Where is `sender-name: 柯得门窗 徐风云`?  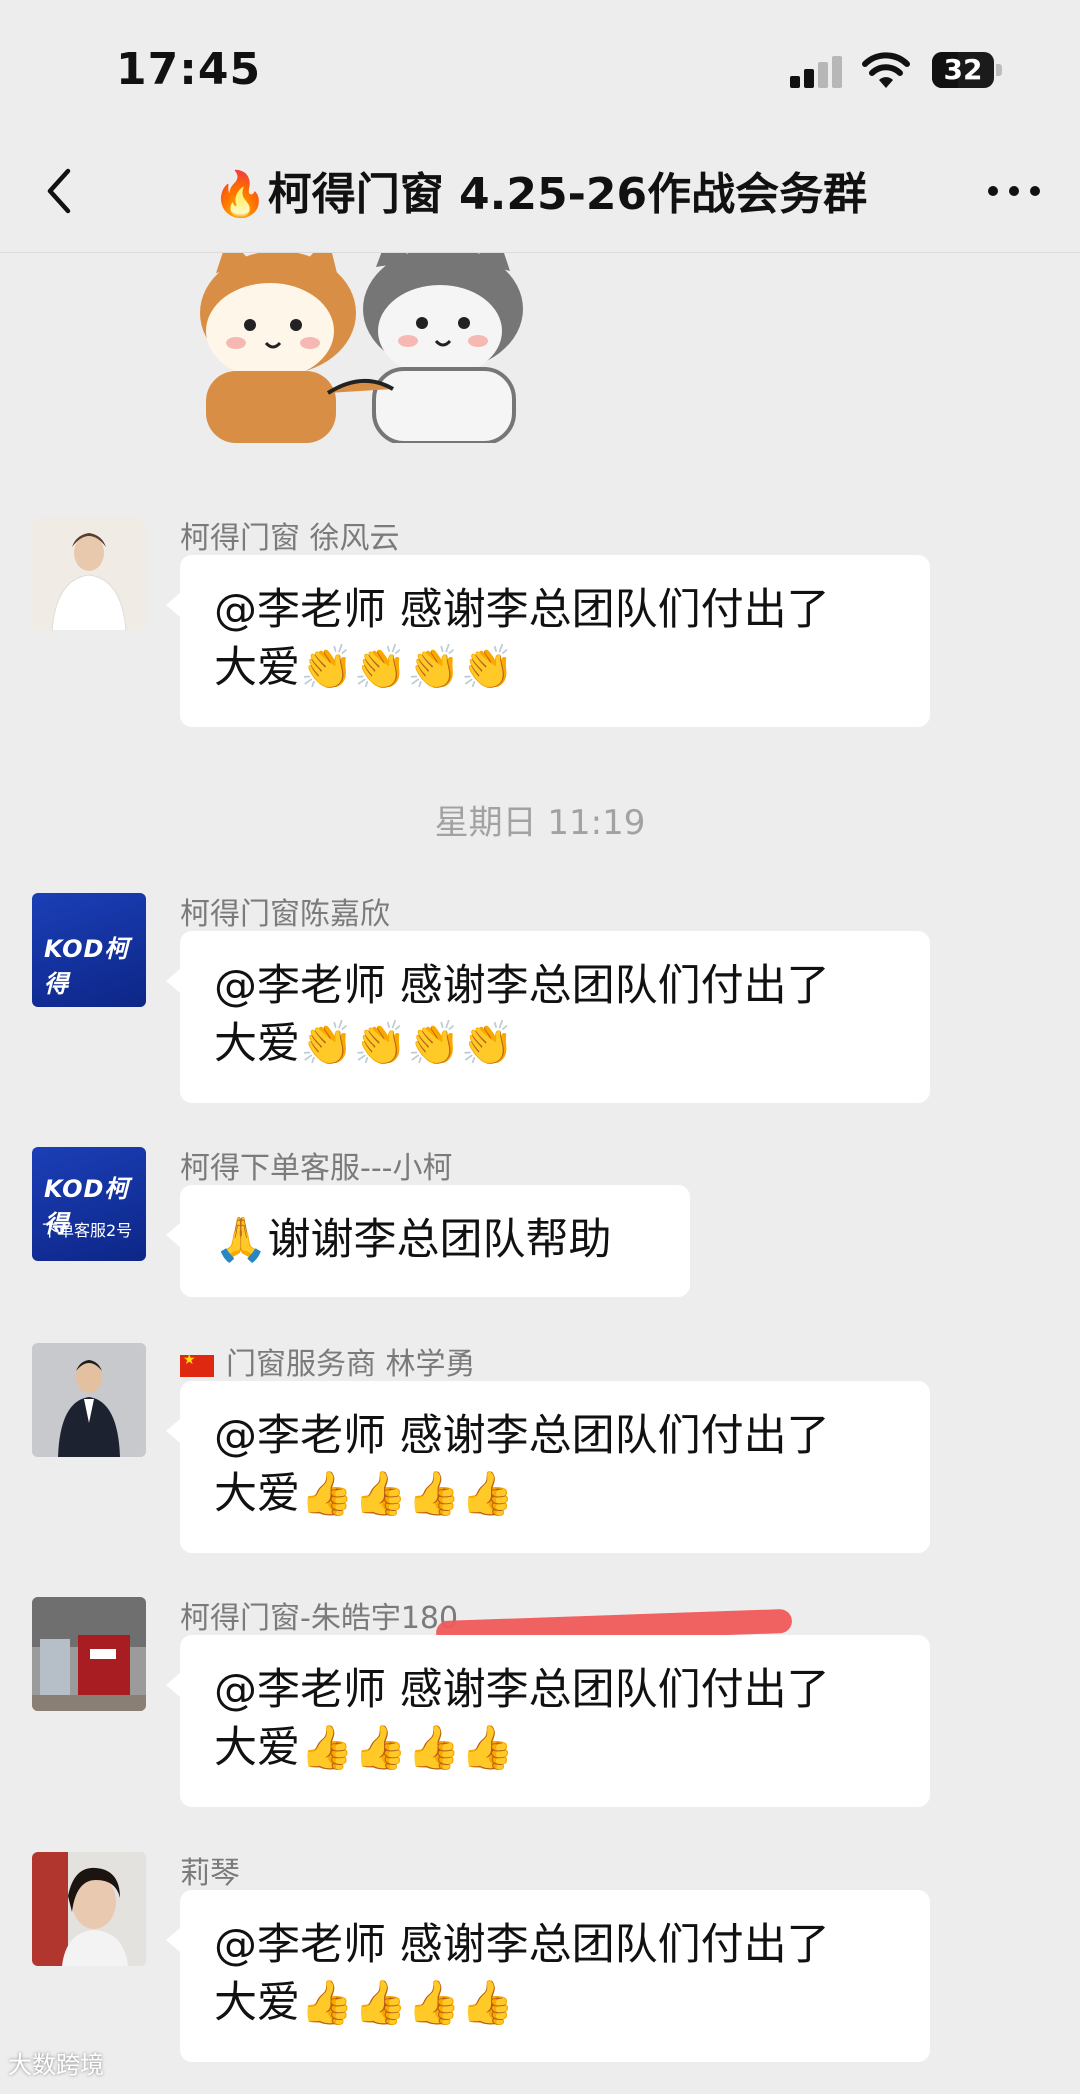 sender-name: 柯得门窗 徐风云 is located at coordinates (290, 538).